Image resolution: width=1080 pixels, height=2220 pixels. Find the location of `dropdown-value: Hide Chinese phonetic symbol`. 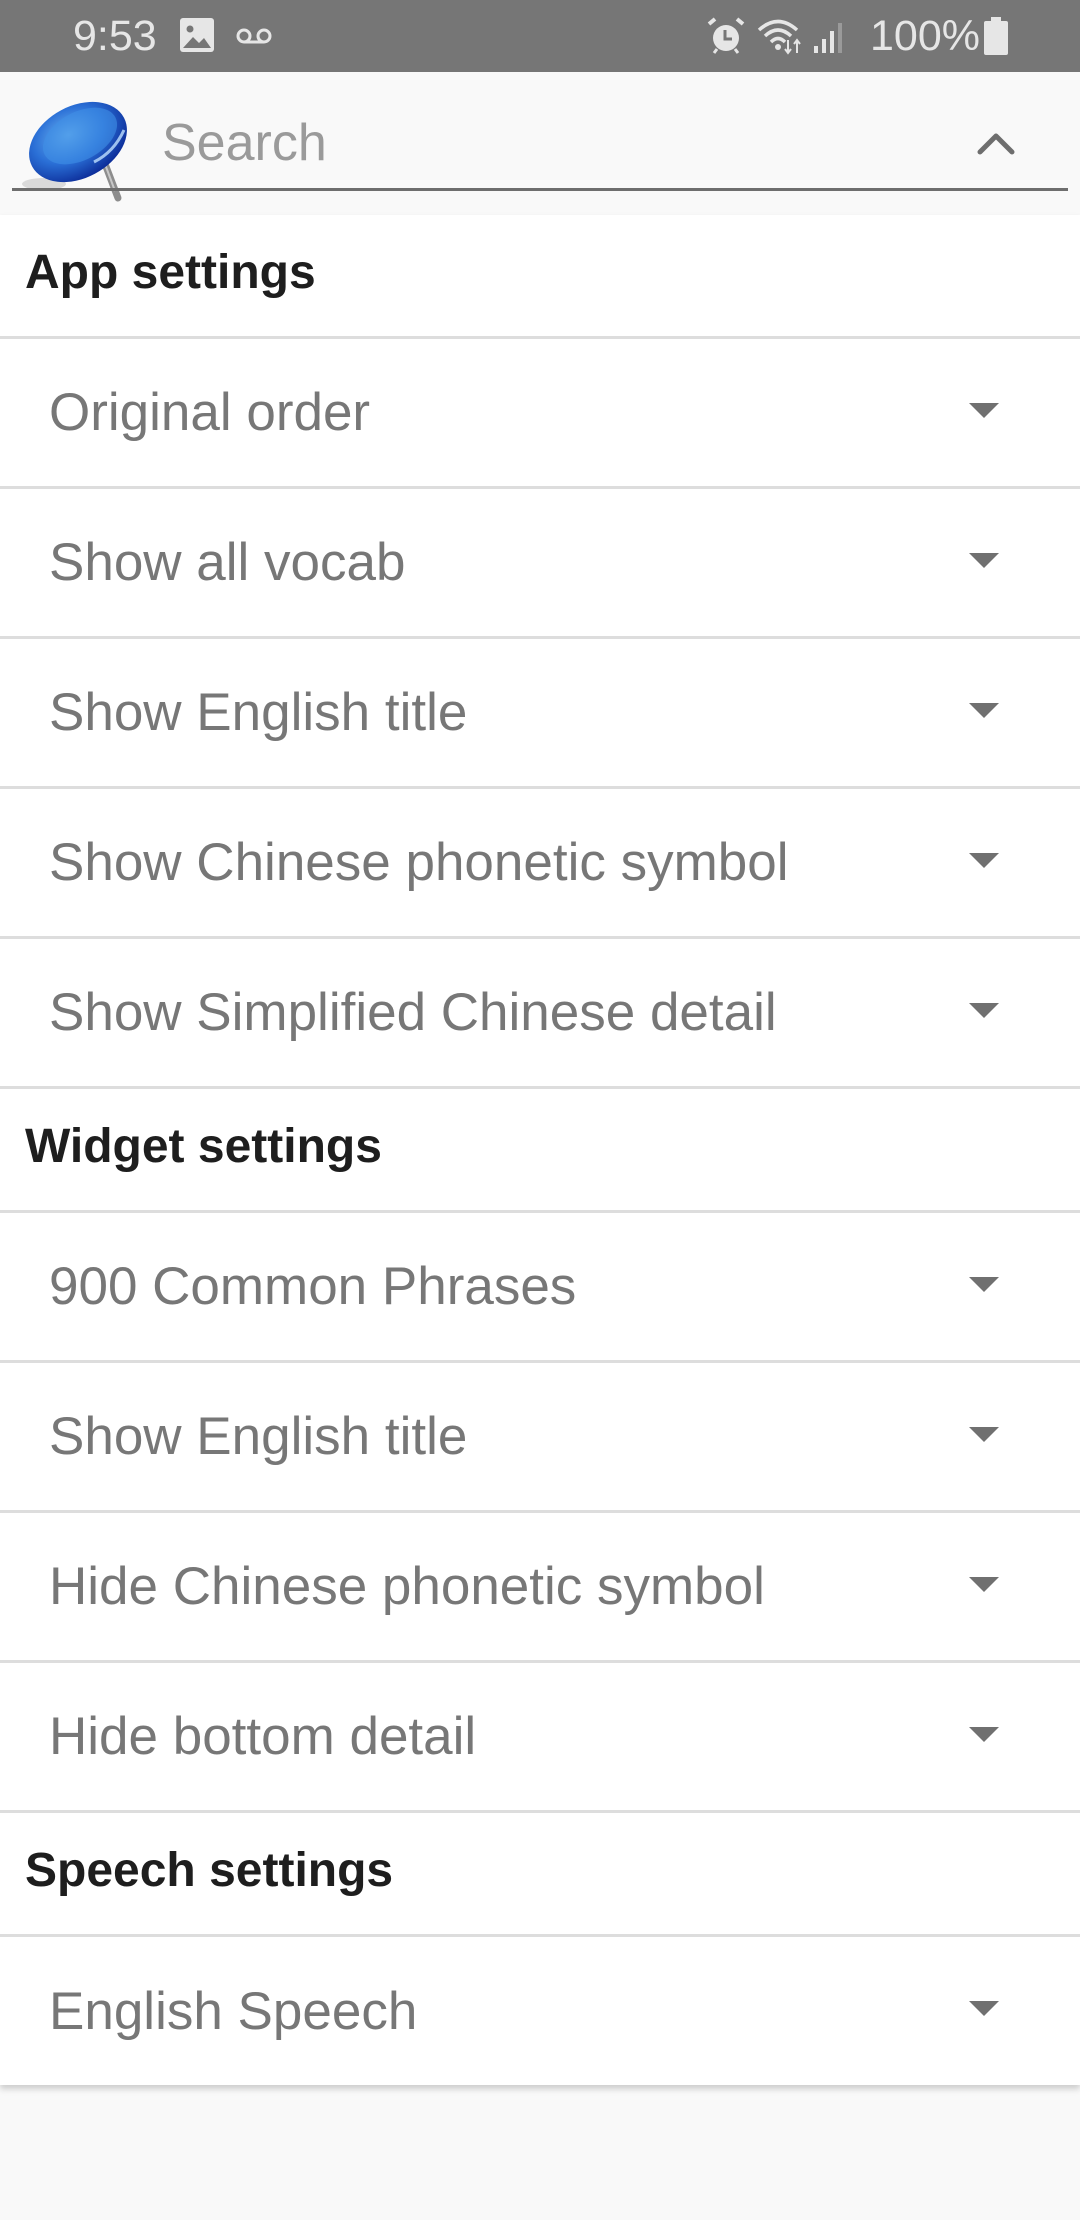

dropdown-value: Hide Chinese phonetic symbol is located at coordinates (407, 1586).